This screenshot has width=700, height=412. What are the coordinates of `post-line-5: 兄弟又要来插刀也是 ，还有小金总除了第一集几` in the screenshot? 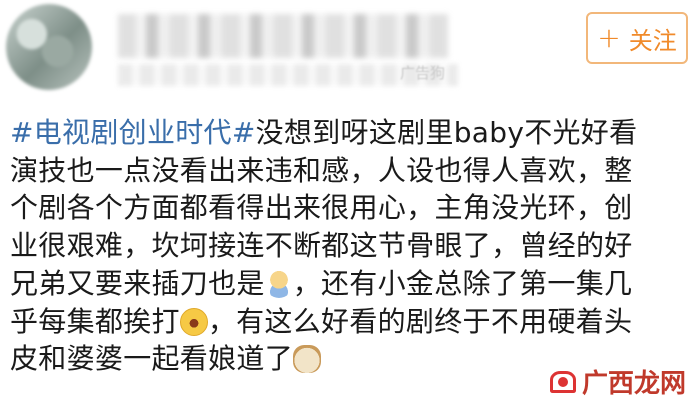 It's located at (352, 284).